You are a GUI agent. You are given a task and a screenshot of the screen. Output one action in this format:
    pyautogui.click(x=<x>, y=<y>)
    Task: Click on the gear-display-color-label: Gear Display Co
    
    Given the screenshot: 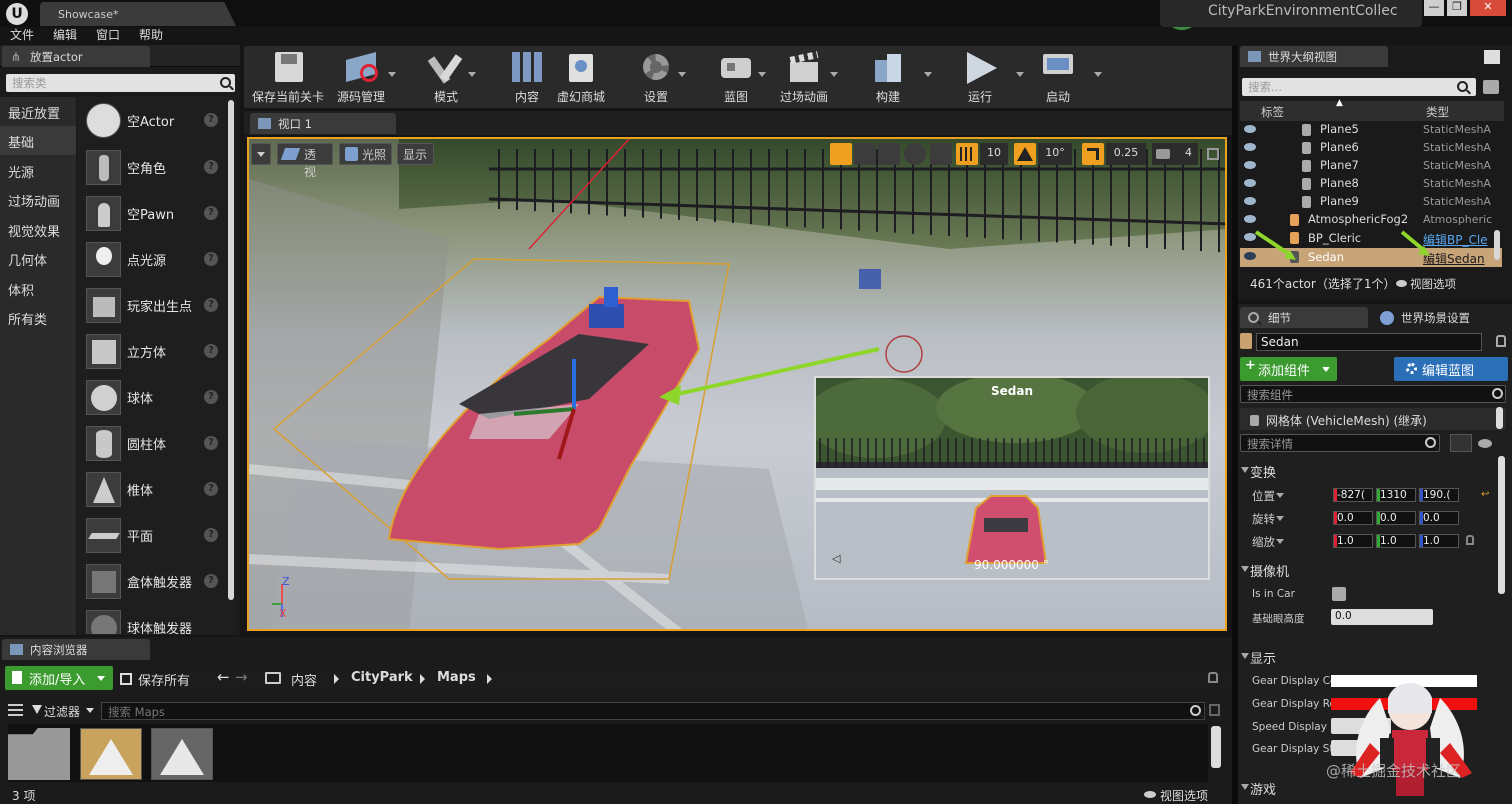 What is the action you would take?
    pyautogui.click(x=1294, y=681)
    